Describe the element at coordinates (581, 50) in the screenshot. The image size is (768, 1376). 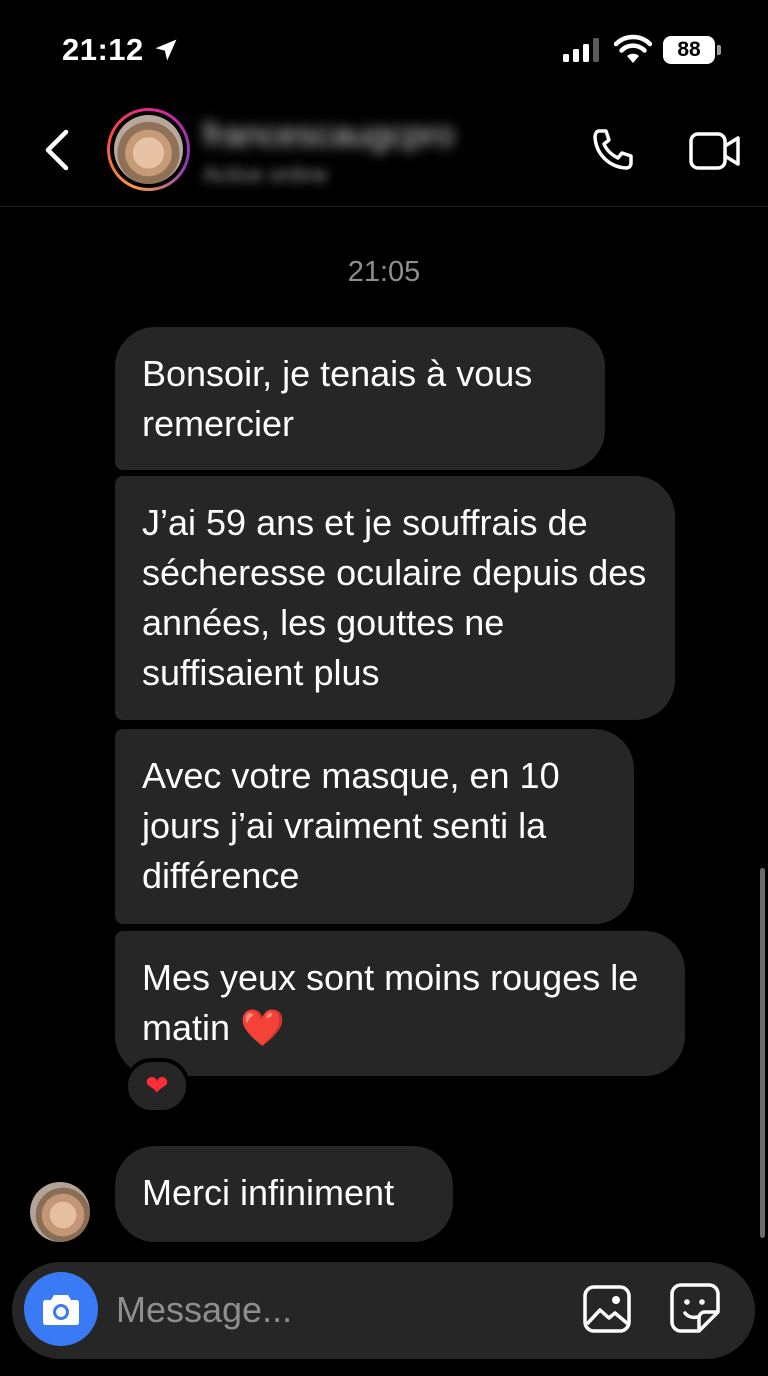
I see `cellular-signal-icon` at that location.